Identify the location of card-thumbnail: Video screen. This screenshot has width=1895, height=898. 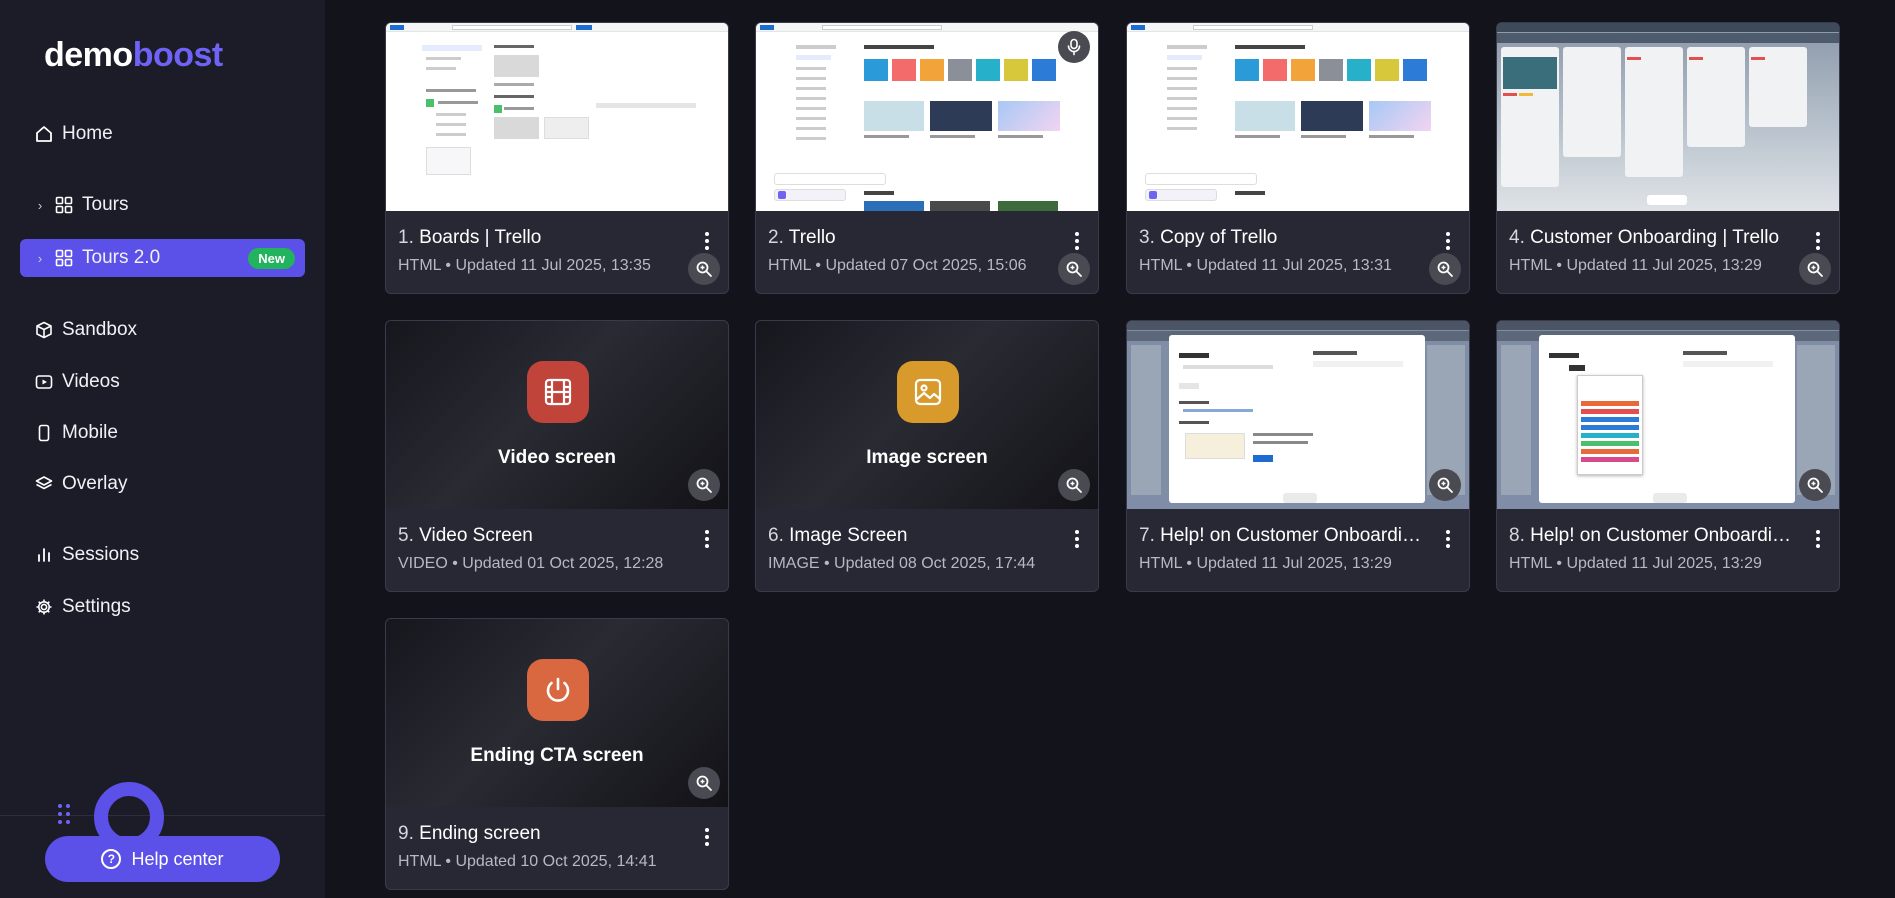
(557, 415).